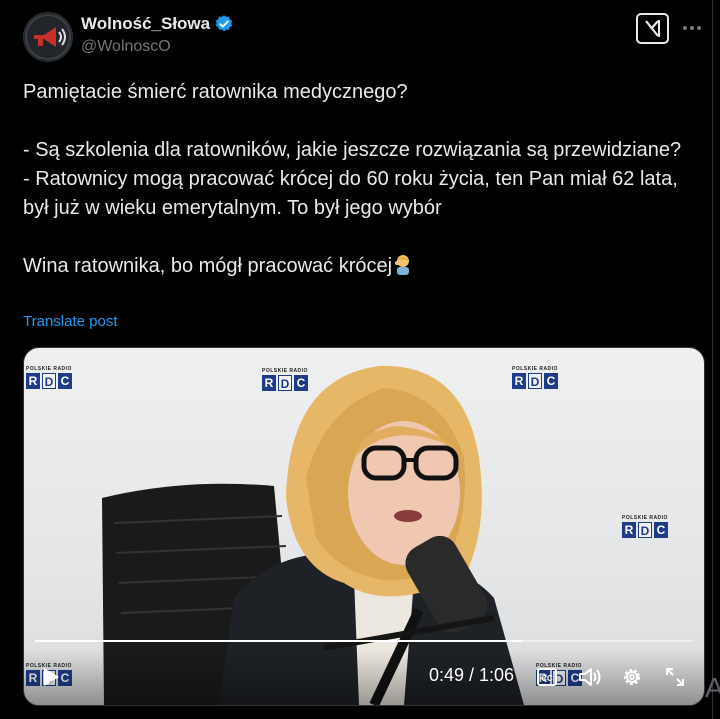 Image resolution: width=720 pixels, height=719 pixels. What do you see at coordinates (402, 265) in the screenshot?
I see `person-facepalming-emoji` at bounding box center [402, 265].